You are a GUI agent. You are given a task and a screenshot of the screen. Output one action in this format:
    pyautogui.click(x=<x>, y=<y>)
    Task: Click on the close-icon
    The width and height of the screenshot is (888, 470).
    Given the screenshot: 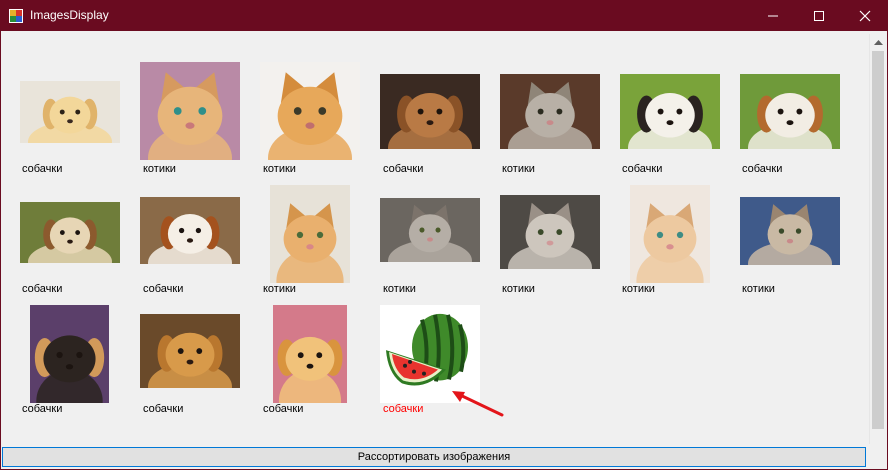 What is the action you would take?
    pyautogui.click(x=865, y=16)
    